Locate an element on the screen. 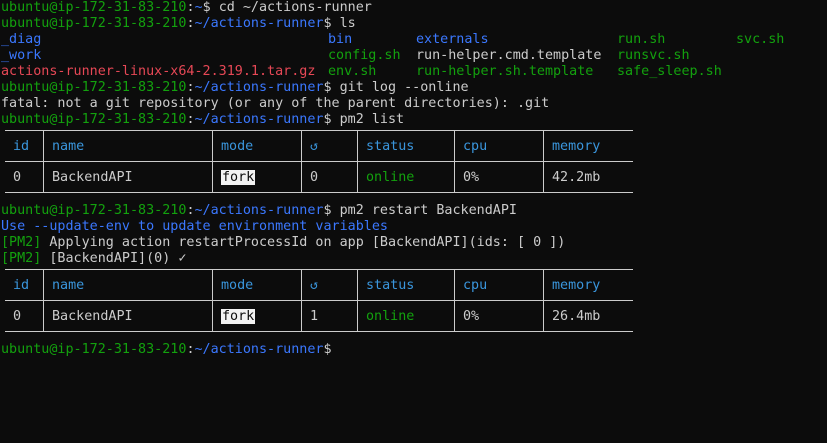 This screenshot has width=827, height=443. ls-entry-dir: _work is located at coordinates (21, 55).